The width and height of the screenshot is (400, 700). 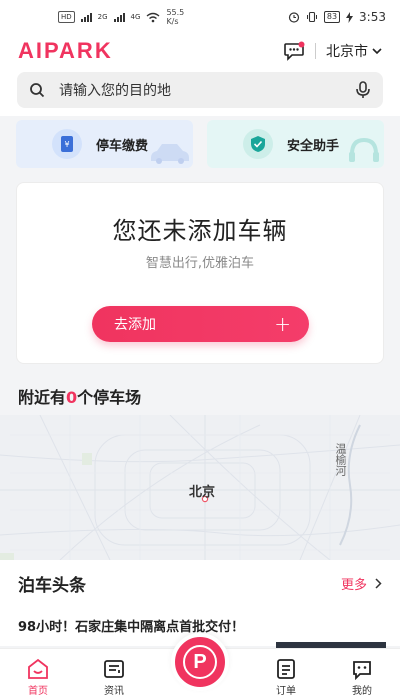 I want to click on chevron-right-icon, so click(x=378, y=583).